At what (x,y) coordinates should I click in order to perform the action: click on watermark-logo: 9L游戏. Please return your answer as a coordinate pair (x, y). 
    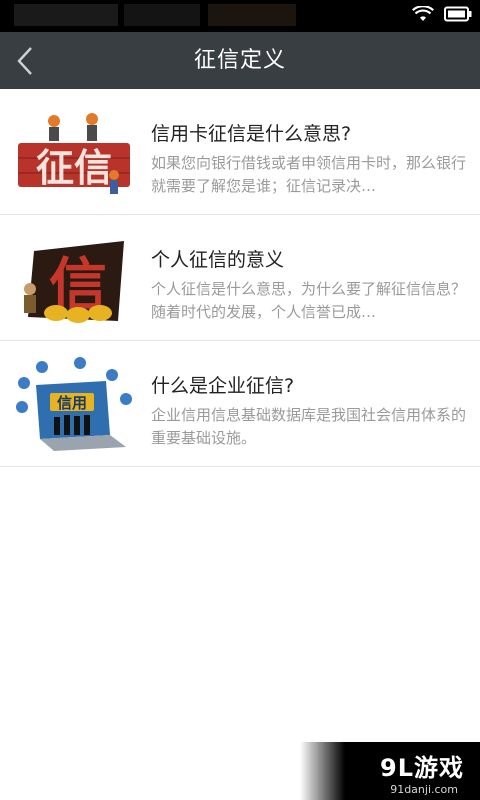
    Looking at the image, I should click on (422, 768).